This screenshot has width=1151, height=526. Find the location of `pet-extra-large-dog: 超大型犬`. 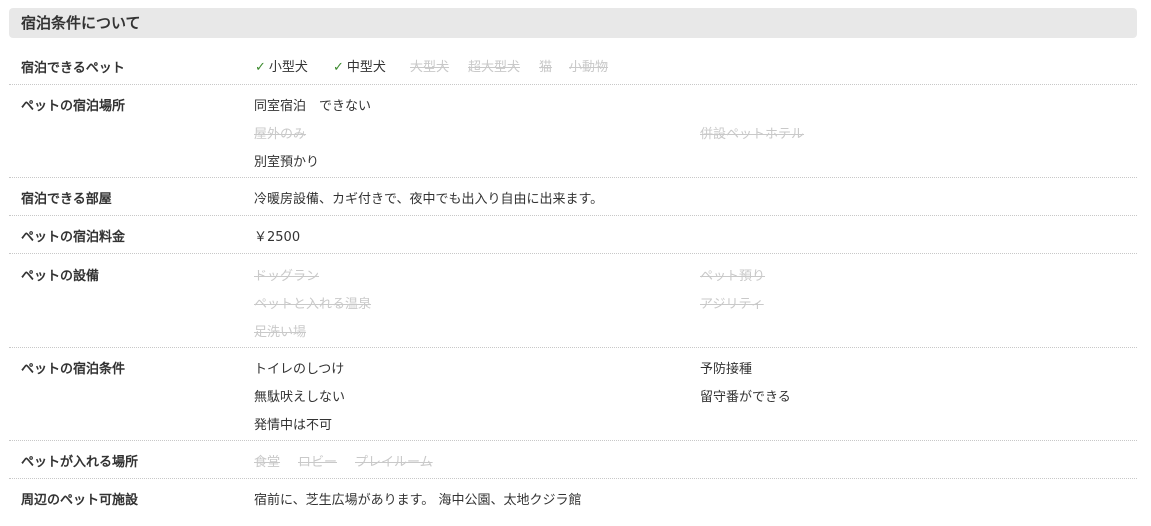

pet-extra-large-dog: 超大型犬 is located at coordinates (494, 67).